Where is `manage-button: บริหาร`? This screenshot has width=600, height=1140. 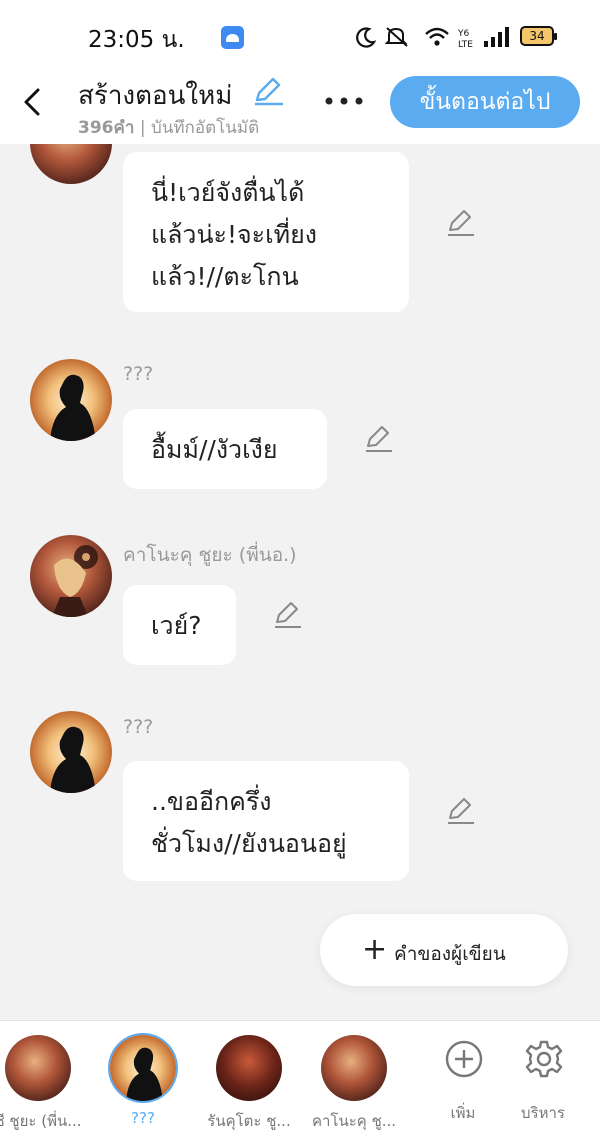
manage-button: บริหาร is located at coordinates (543, 1087).